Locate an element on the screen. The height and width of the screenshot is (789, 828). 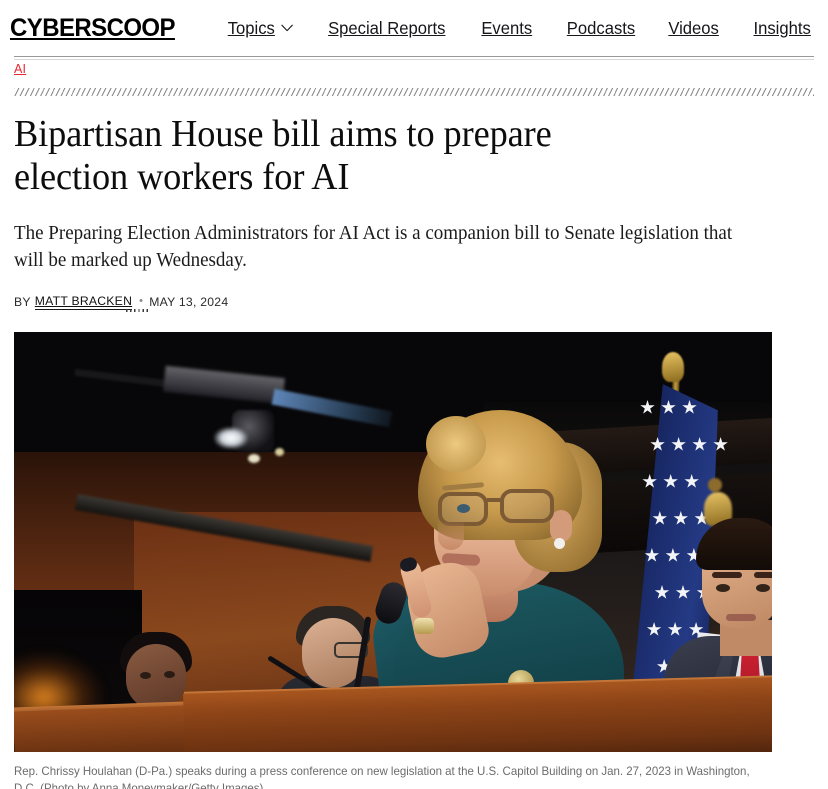
nav-item-label: Podcasts is located at coordinates (600, 27).